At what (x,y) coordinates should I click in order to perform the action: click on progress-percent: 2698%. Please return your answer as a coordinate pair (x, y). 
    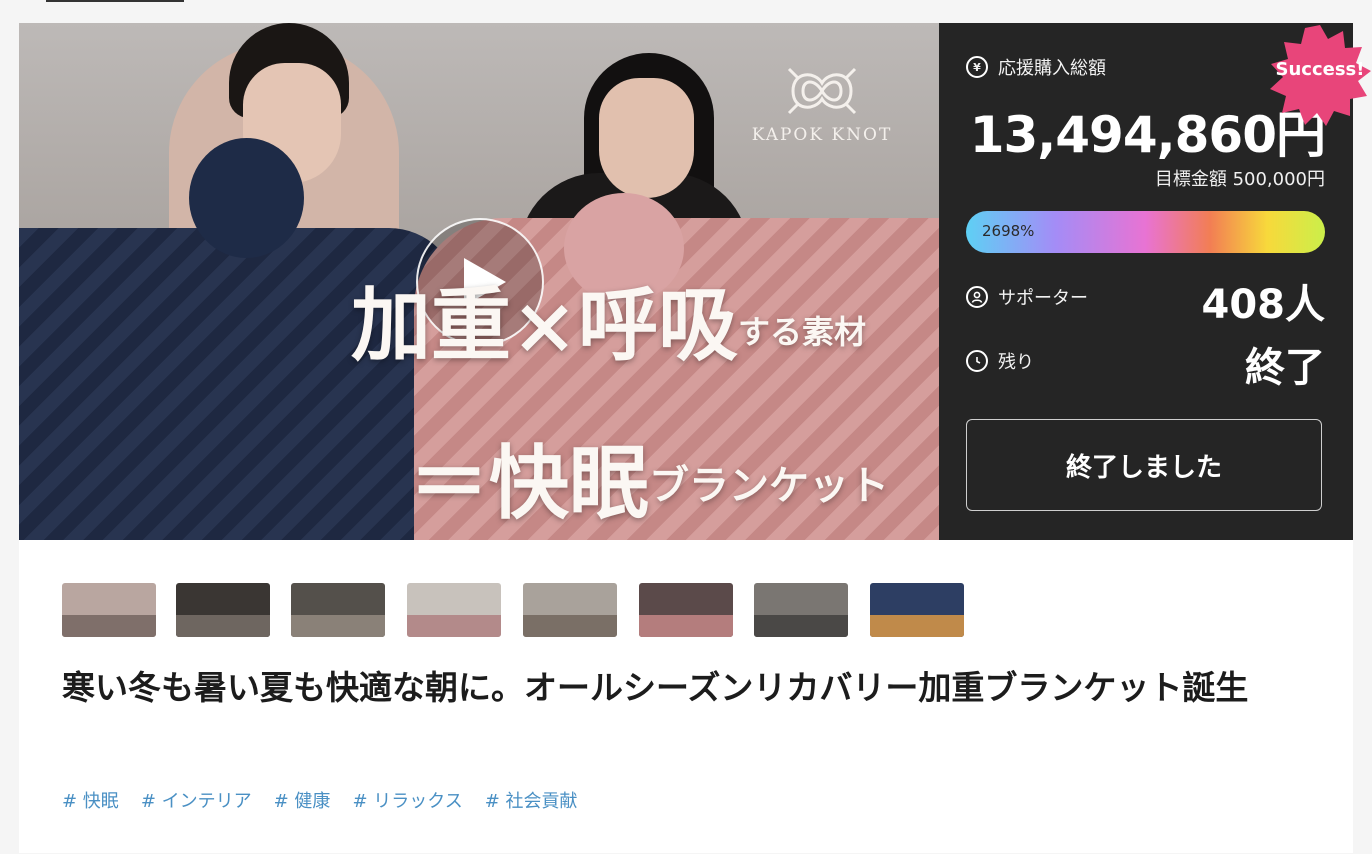
    Looking at the image, I should click on (1008, 231).